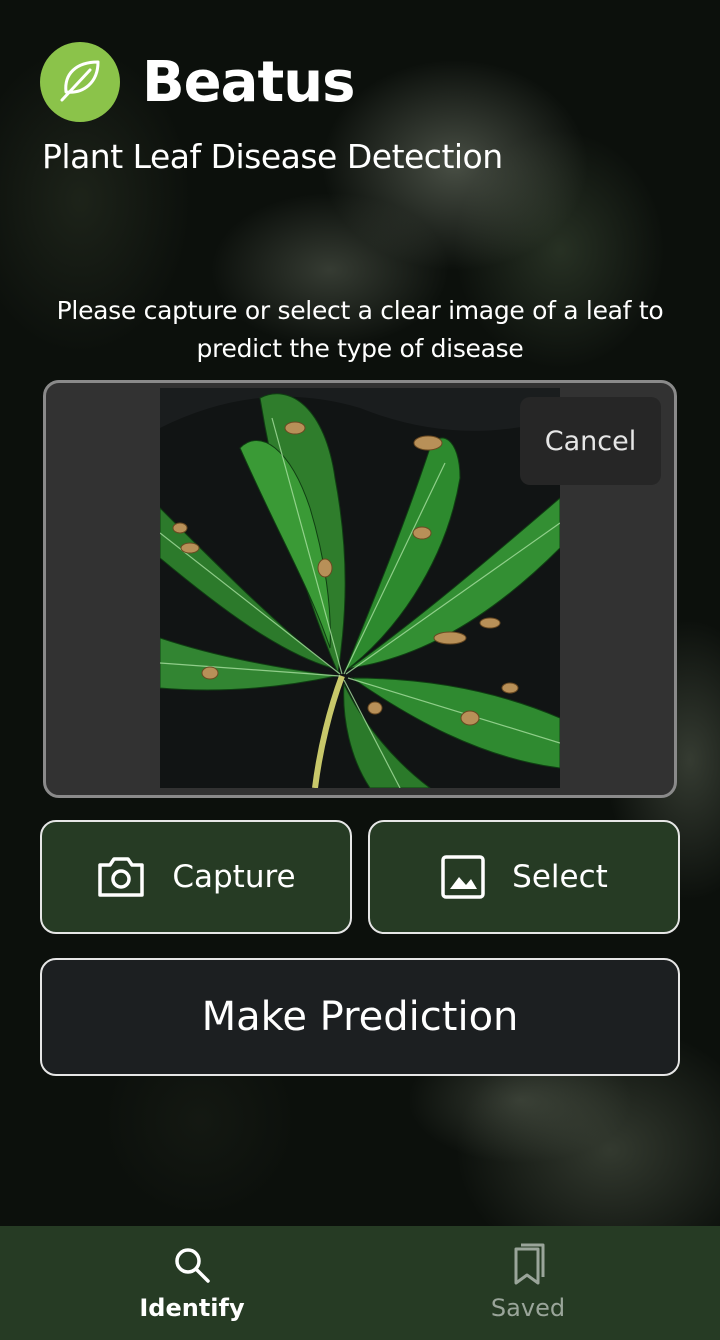 Image resolution: width=720 pixels, height=1340 pixels. Describe the element at coordinates (528, 1308) in the screenshot. I see `nav-label-saved: Saved` at that location.